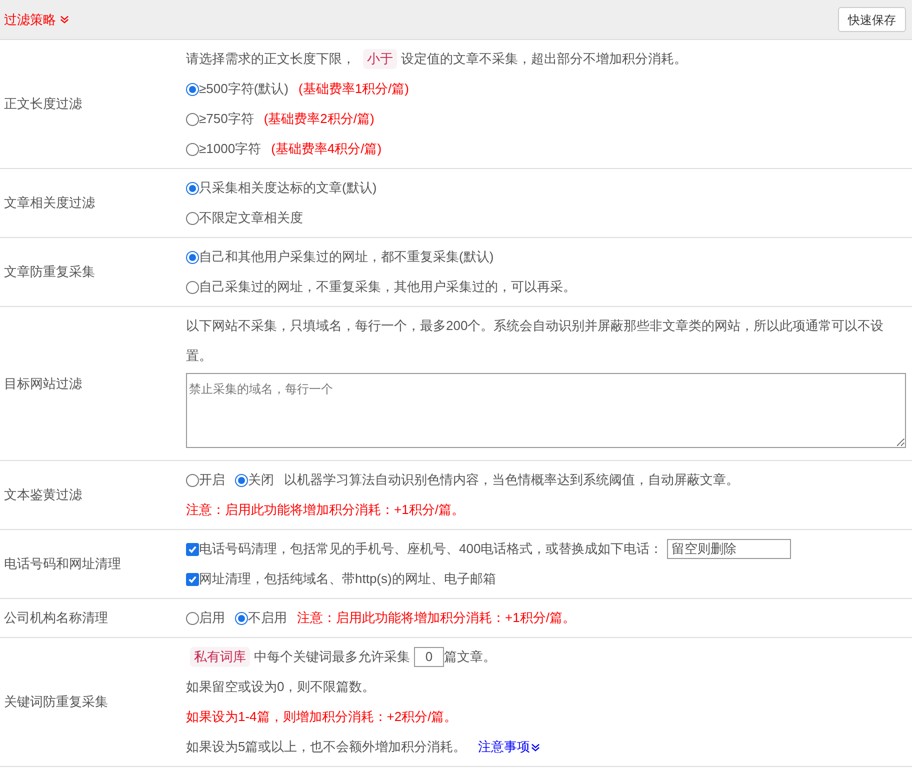 The image size is (912, 768). I want to click on description-text: 如果设为5篇或以上，也不会额外增加积分消耗。, so click(326, 747).